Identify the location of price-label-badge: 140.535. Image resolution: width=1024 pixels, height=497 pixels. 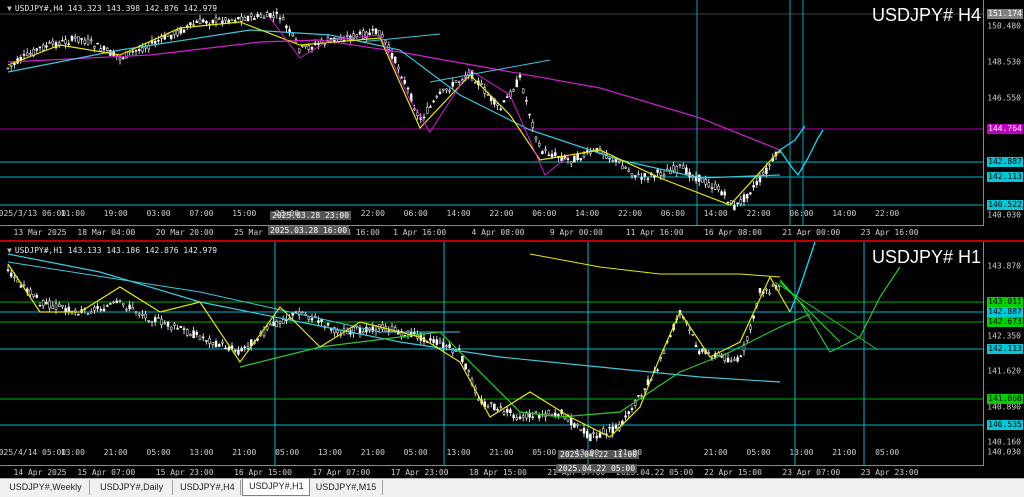
(1005, 425).